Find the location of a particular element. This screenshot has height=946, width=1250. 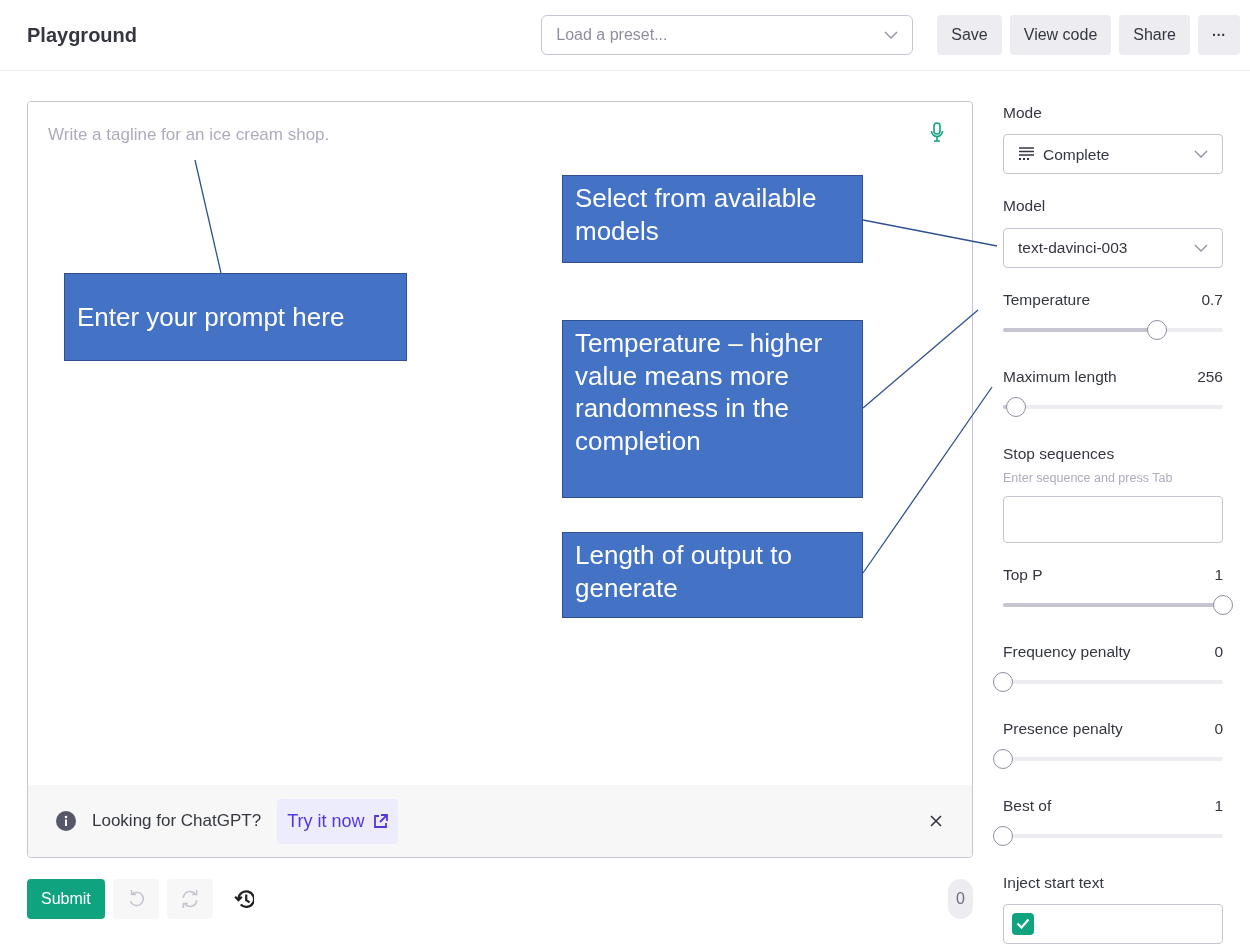

token-count: 0 is located at coordinates (960, 899).